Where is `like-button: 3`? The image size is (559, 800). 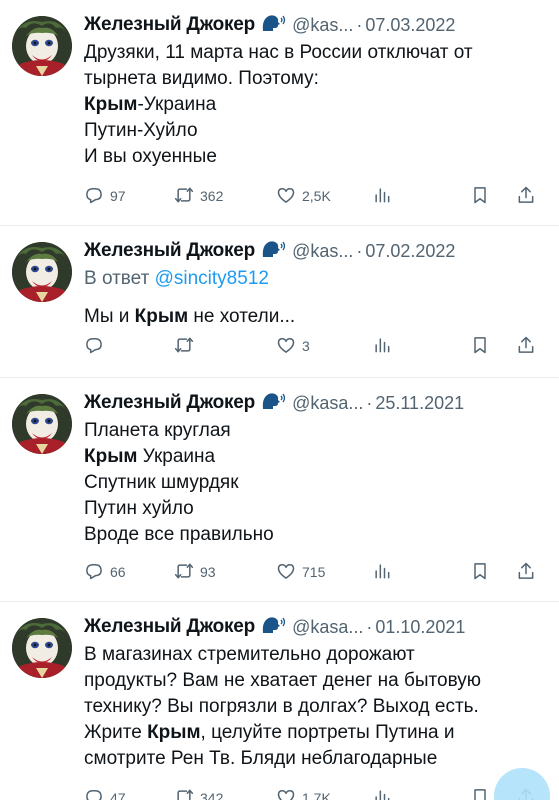 like-button: 3 is located at coordinates (293, 346).